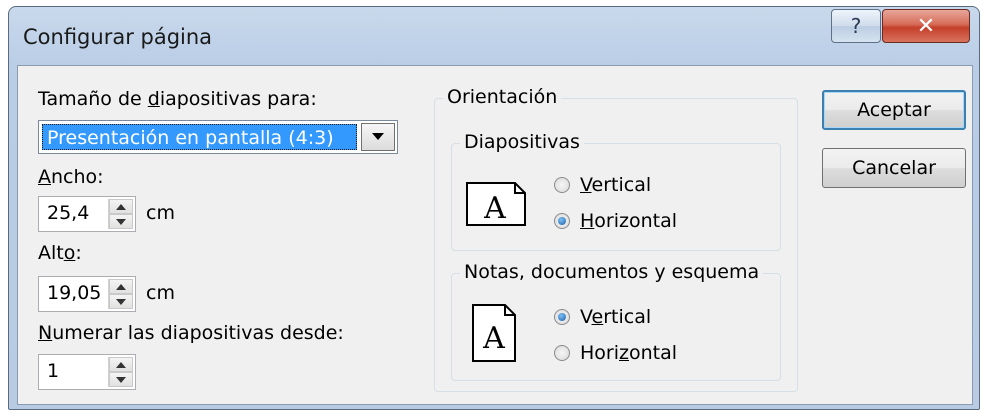 The width and height of the screenshot is (986, 416). I want to click on slide-size-selected: Presentación en pantalla (4:3), so click(199, 137).